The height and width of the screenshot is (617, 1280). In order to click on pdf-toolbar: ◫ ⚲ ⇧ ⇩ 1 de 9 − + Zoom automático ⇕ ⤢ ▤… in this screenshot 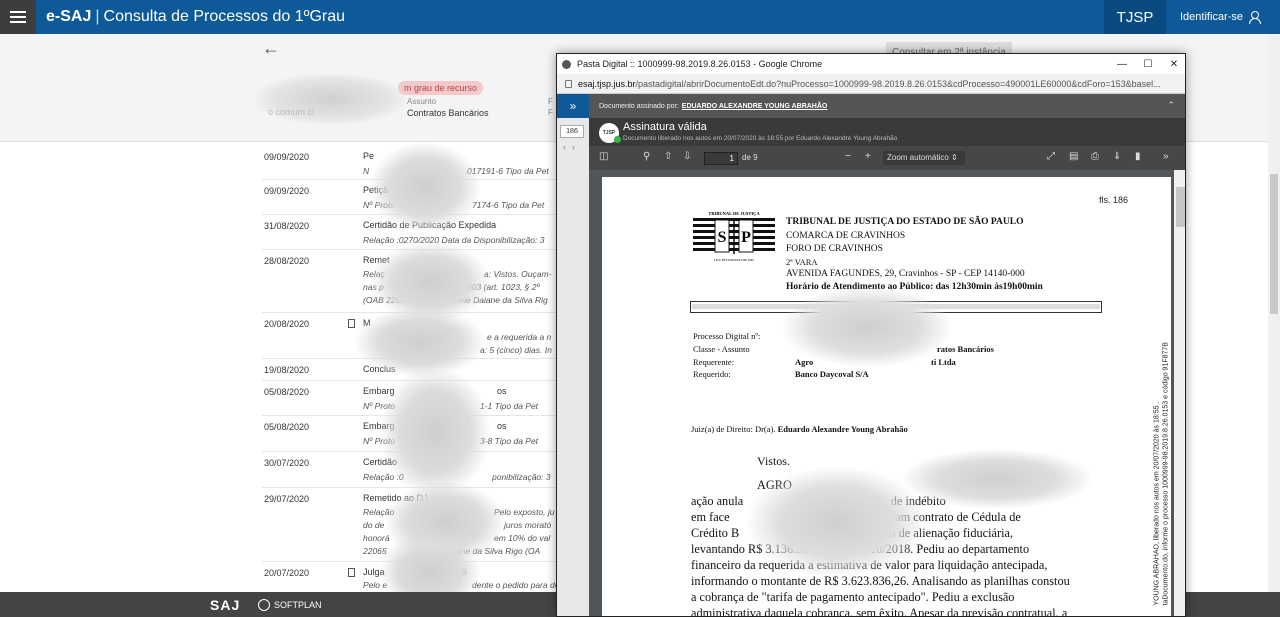, I will do `click(887, 158)`.